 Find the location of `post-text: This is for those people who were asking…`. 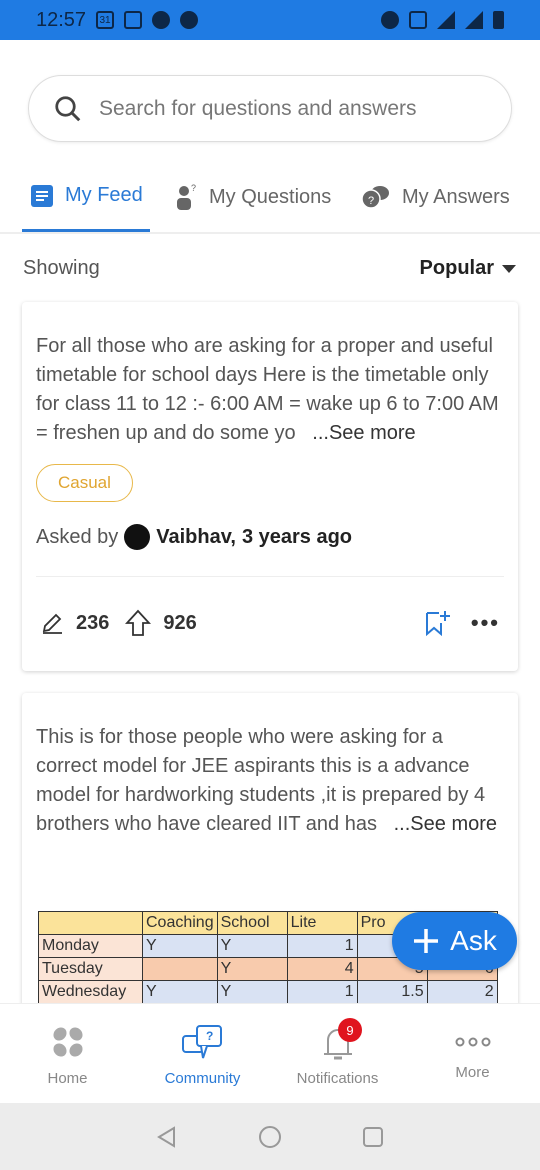

post-text: This is for those people who were asking… is located at coordinates (270, 766).